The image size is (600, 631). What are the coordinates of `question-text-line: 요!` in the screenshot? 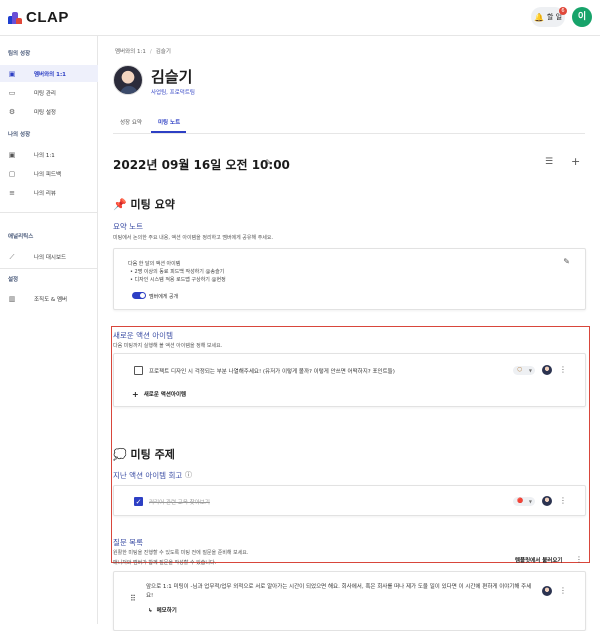 It's located at (150, 596).